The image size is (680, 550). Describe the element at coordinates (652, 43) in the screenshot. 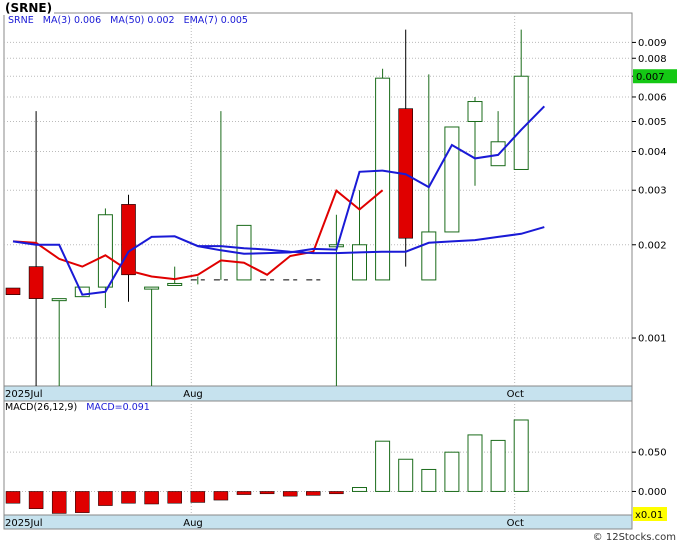

I see `price-y-tick-label: 0.009` at that location.